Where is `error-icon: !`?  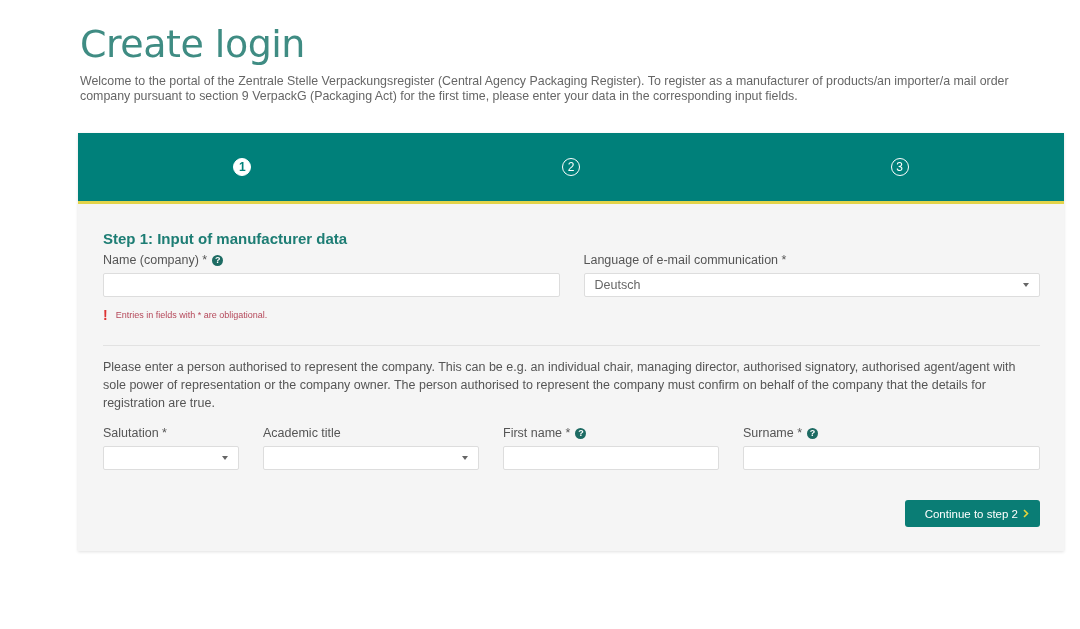
error-icon: ! is located at coordinates (105, 315).